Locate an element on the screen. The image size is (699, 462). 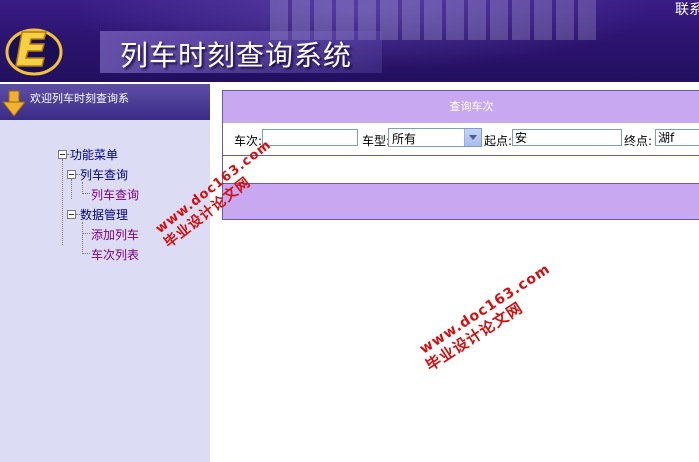
to-label: 终点: is located at coordinates (638, 141).